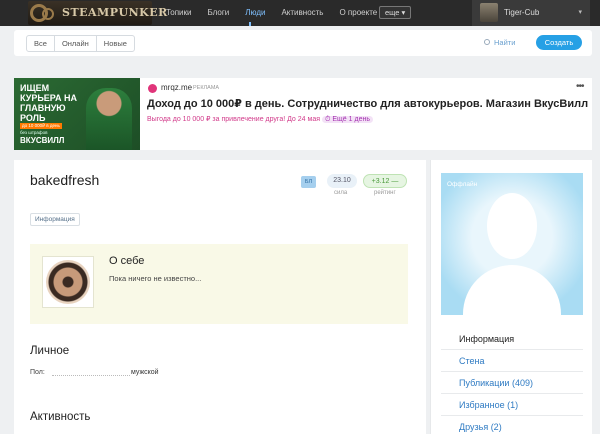  What do you see at coordinates (580, 86) in the screenshot?
I see `more-options-icon: •••` at bounding box center [580, 86].